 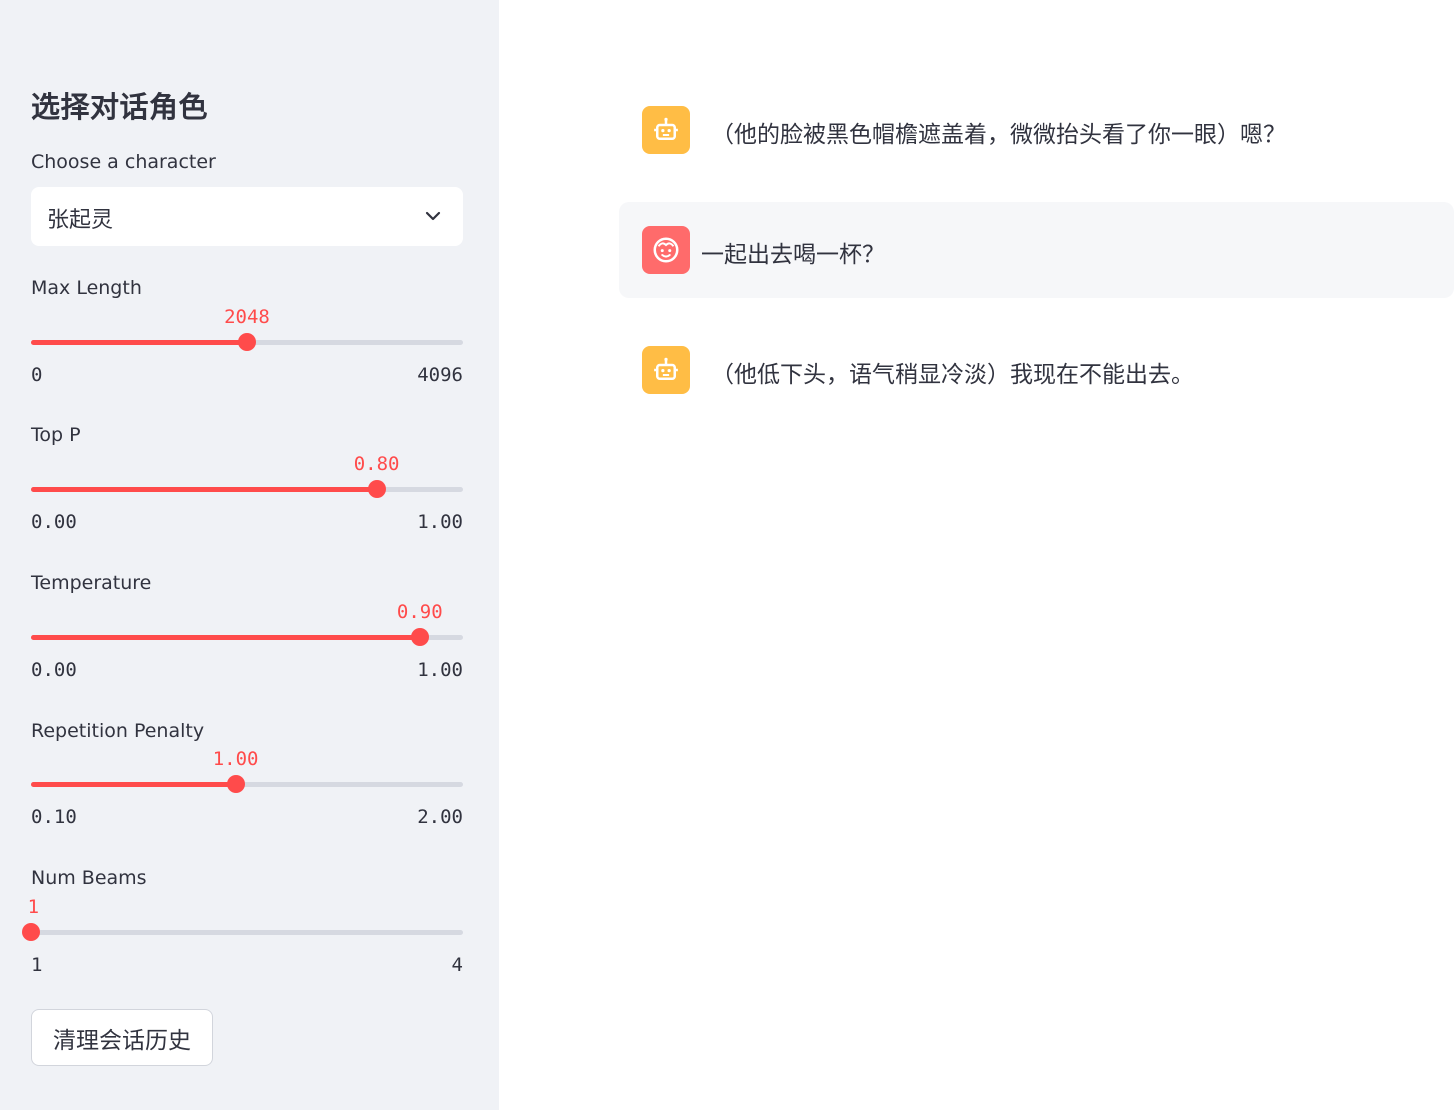 I want to click on repetition-penalty-slider: 1.00 0.10 2.00, so click(x=247, y=803).